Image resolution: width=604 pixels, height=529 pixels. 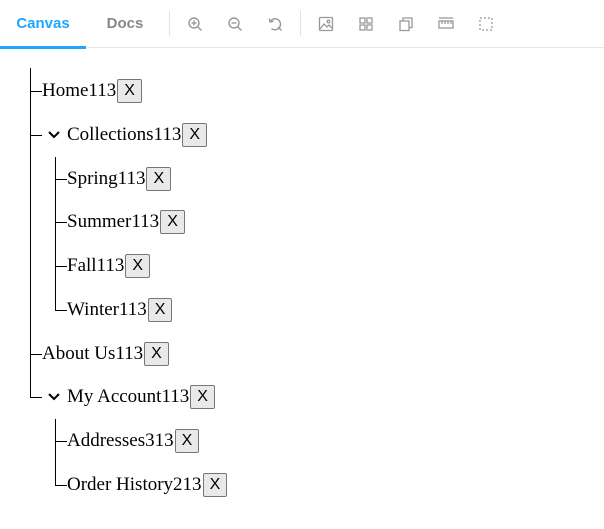 I want to click on tree-item-summer: Summer113 X, so click(x=126, y=222).